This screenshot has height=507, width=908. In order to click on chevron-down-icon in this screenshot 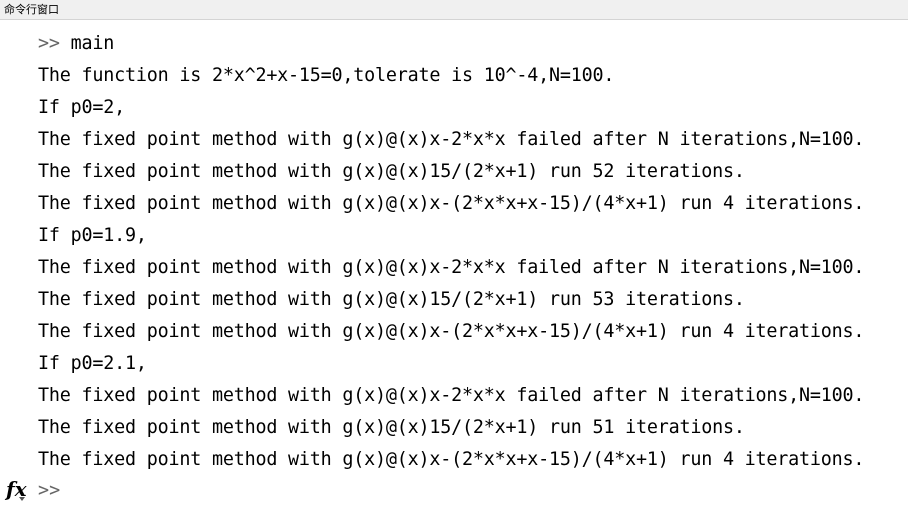, I will do `click(22, 499)`.